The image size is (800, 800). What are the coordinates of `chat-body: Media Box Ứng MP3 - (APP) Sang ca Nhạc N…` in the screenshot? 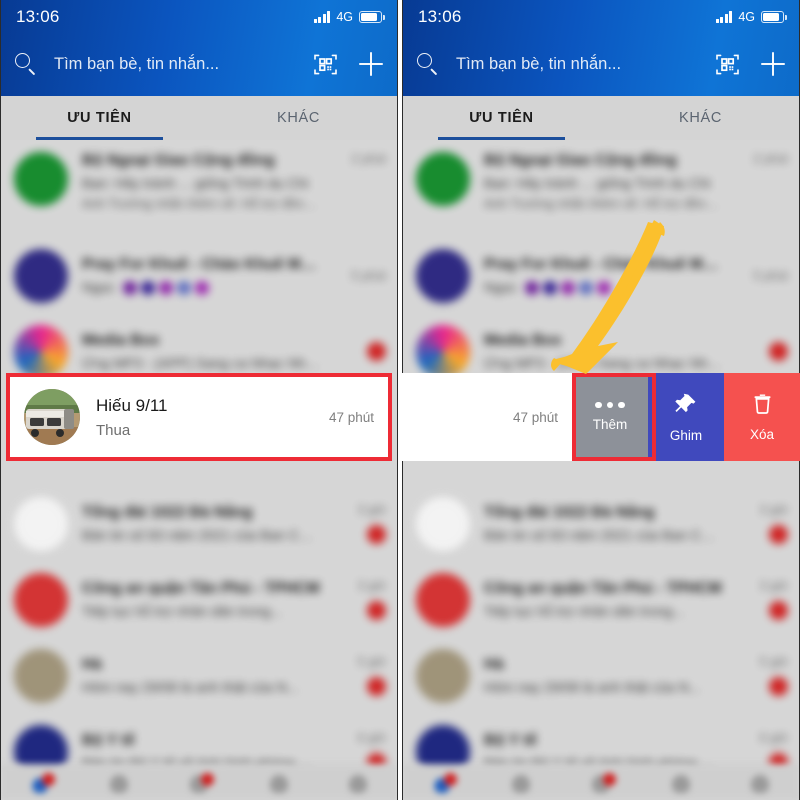 It's located at (599, 351).